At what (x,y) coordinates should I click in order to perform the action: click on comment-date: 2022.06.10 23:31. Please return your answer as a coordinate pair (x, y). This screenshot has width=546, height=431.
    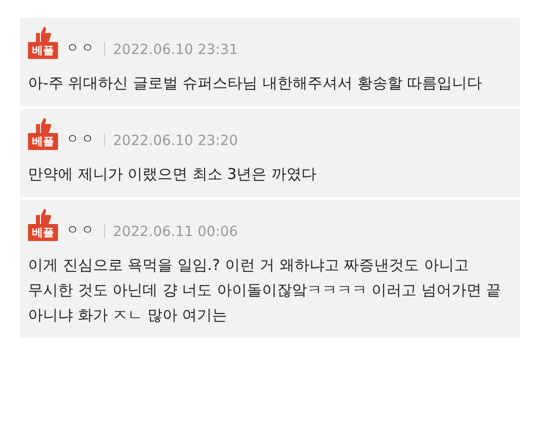
    Looking at the image, I should click on (175, 50).